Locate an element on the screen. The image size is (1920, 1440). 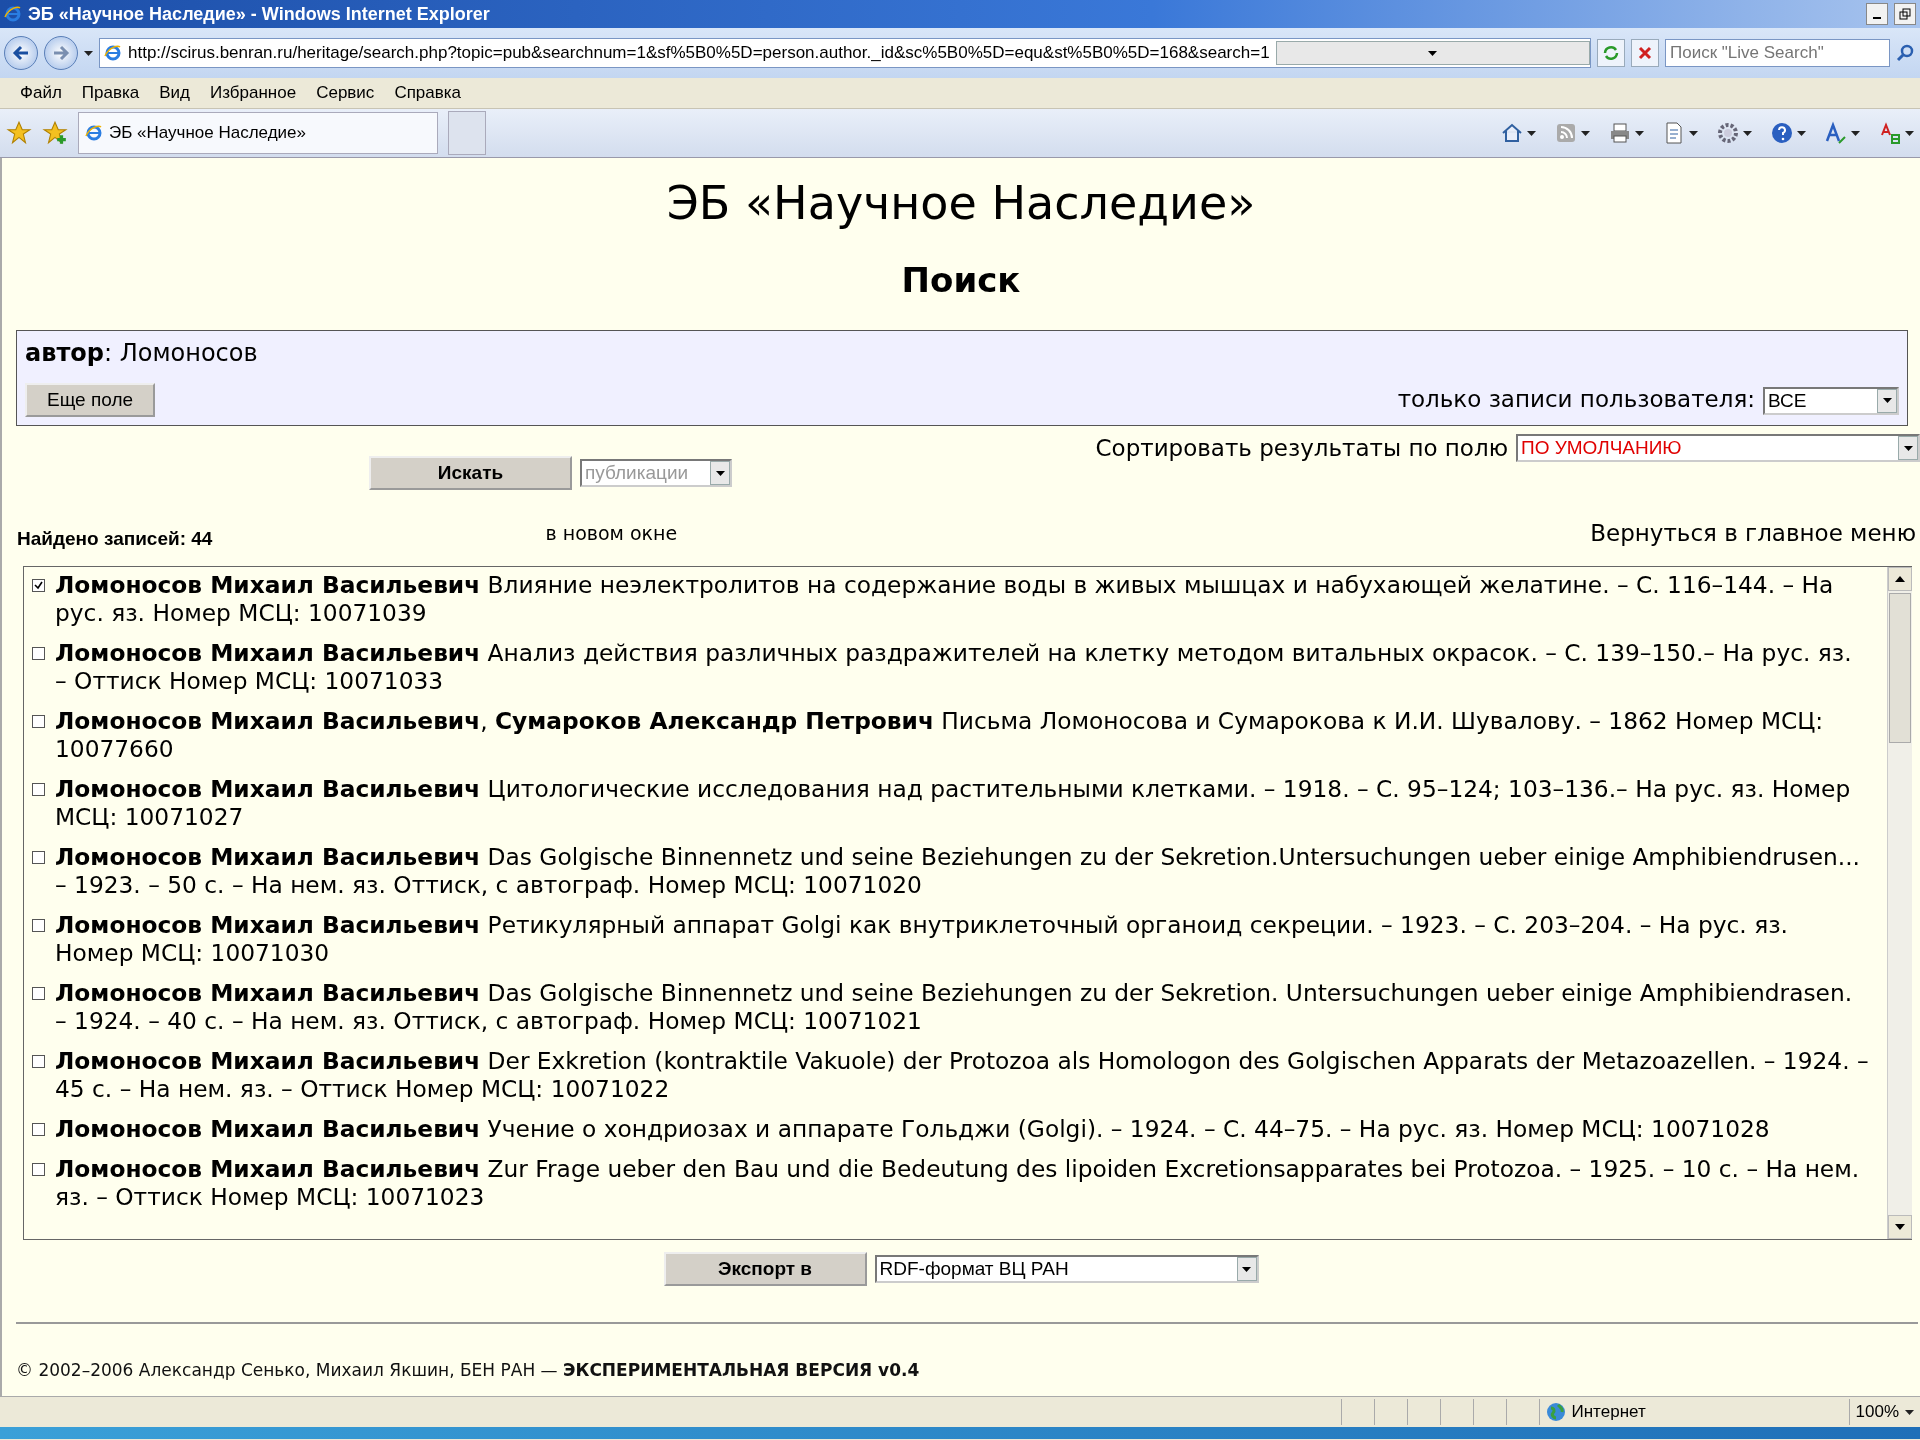
result-entry: Ломоносов Михаил Васильевич Анализ действия различных раздражителей на клетку методом витальных окрасок. – С. 139–150.– На рус. яз. – Оттиск Номер МСЦ: 10071033 is located at coordinates (954, 667).